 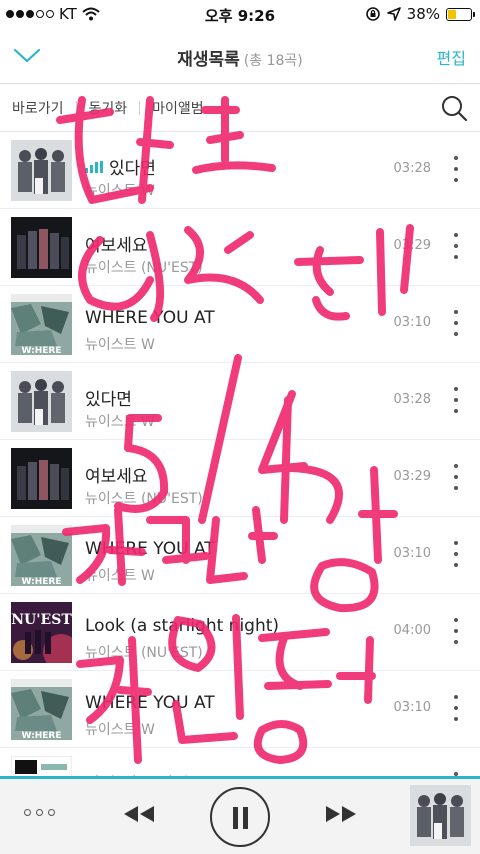 I want to click on album-cover: NU'EST, so click(x=41, y=632).